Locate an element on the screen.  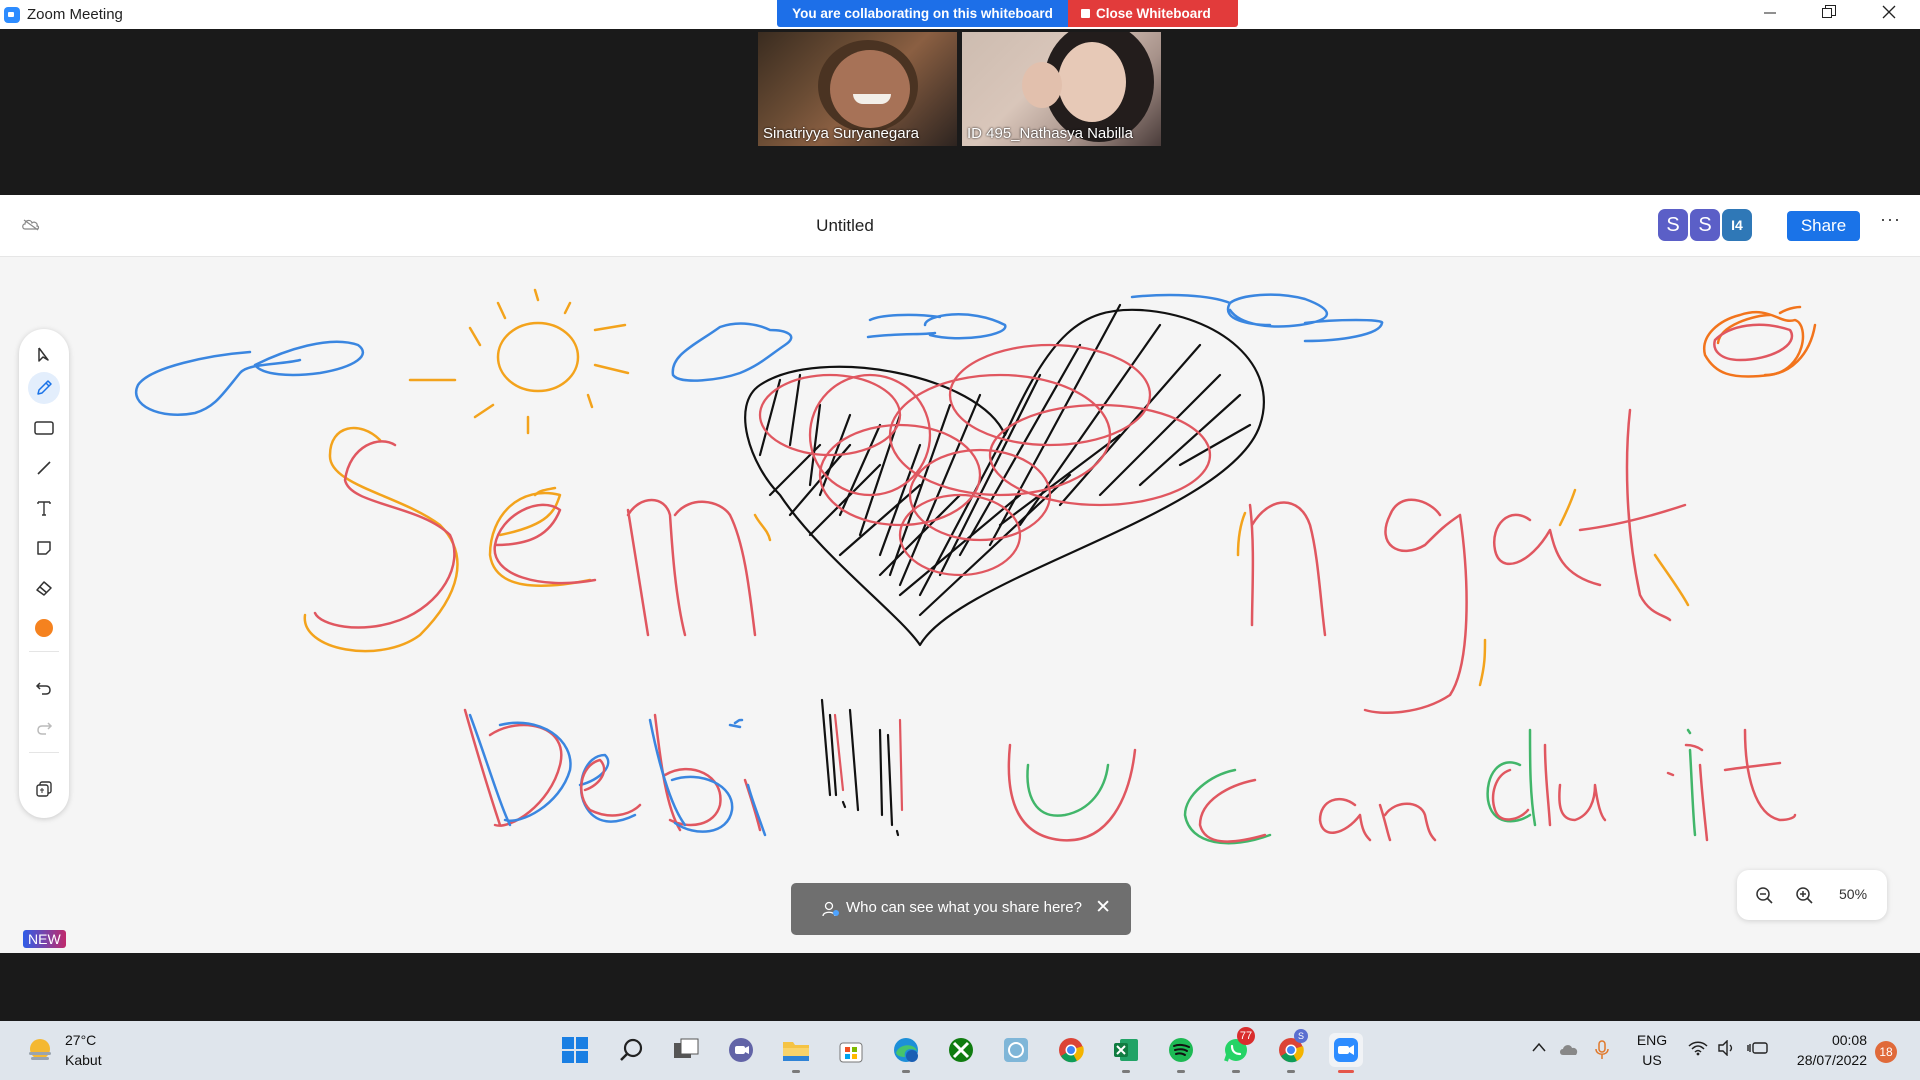
photos-button is located at coordinates (1016, 1050).